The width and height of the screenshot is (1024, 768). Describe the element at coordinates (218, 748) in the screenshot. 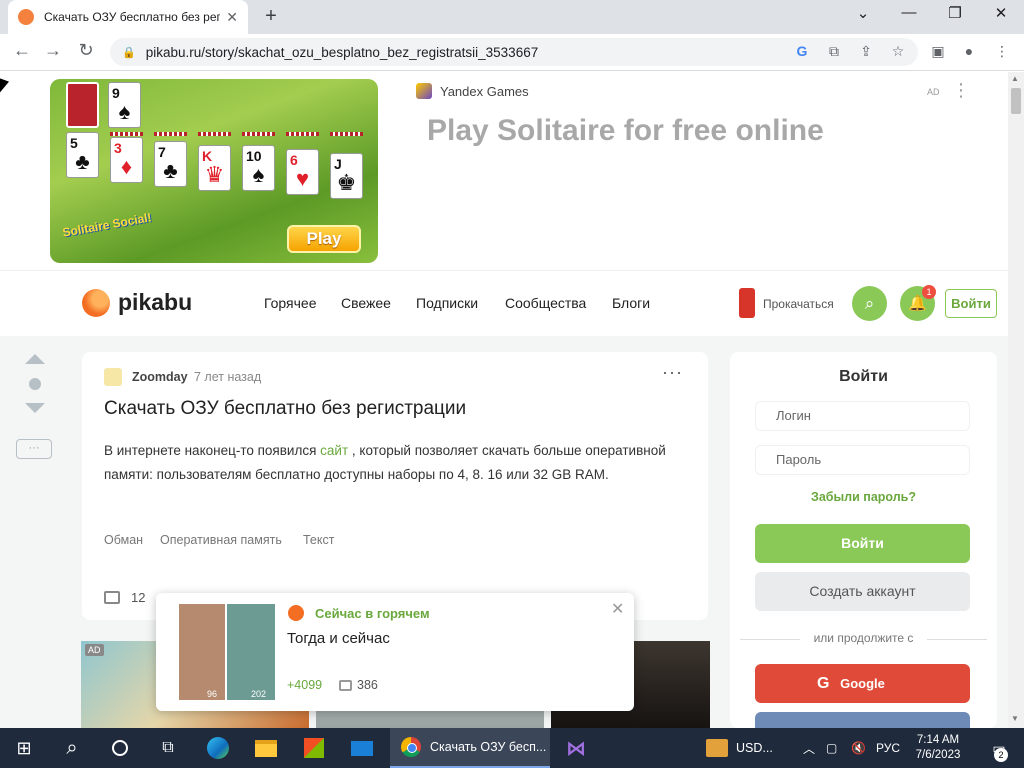

I see `edge-icon` at that location.